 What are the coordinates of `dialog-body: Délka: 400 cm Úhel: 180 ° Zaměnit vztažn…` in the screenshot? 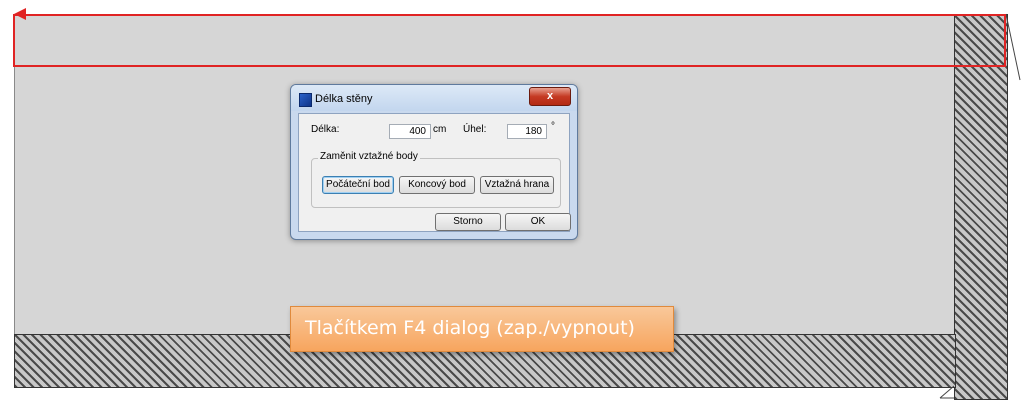 It's located at (434, 172).